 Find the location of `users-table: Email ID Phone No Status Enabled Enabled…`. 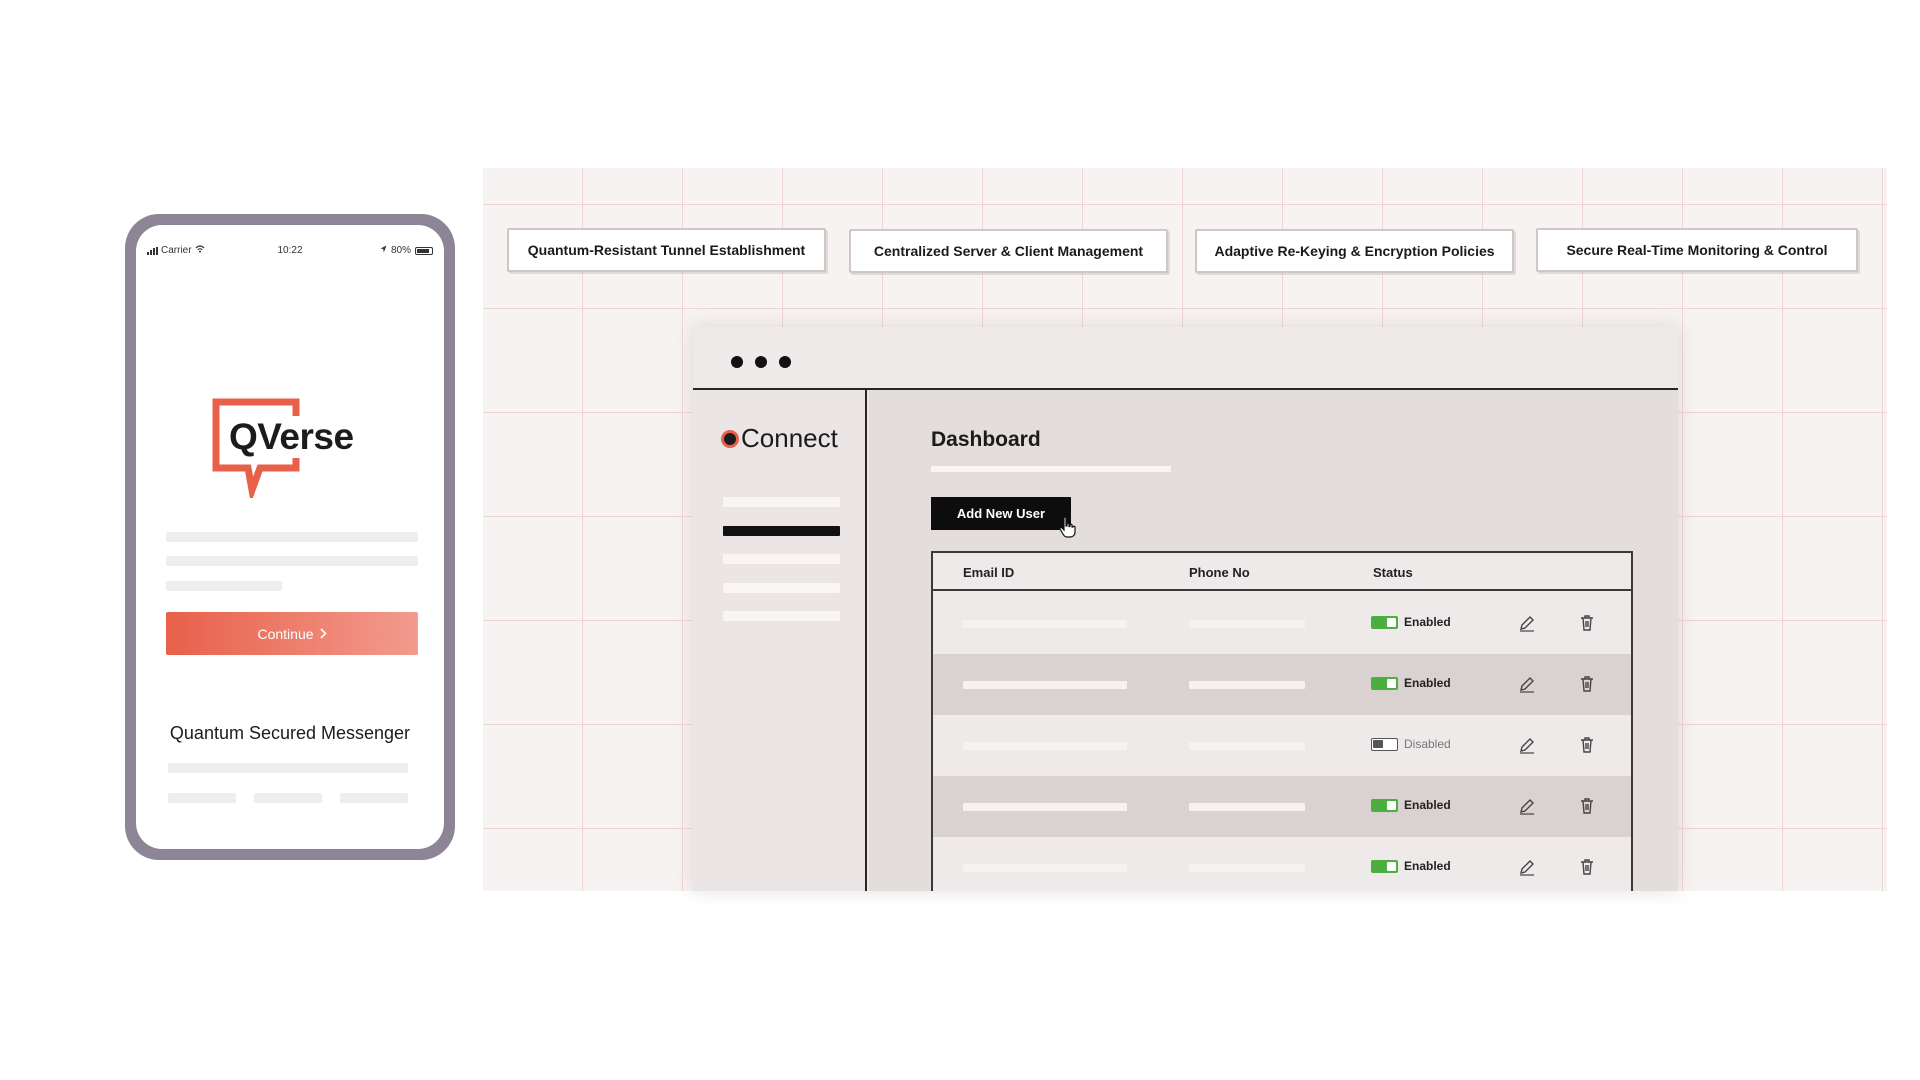

users-table: Email ID Phone No Status Enabled Enabled… is located at coordinates (1282, 721).